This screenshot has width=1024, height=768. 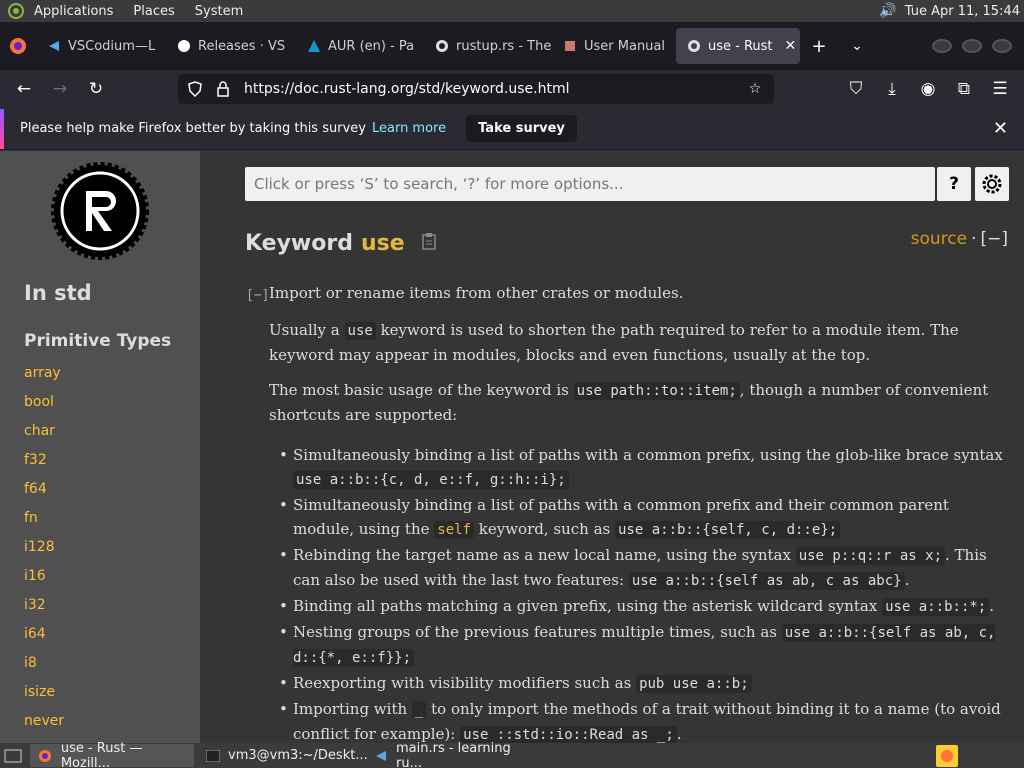 I want to click on tab-releases: Releases · VS, so click(x=231, y=46).